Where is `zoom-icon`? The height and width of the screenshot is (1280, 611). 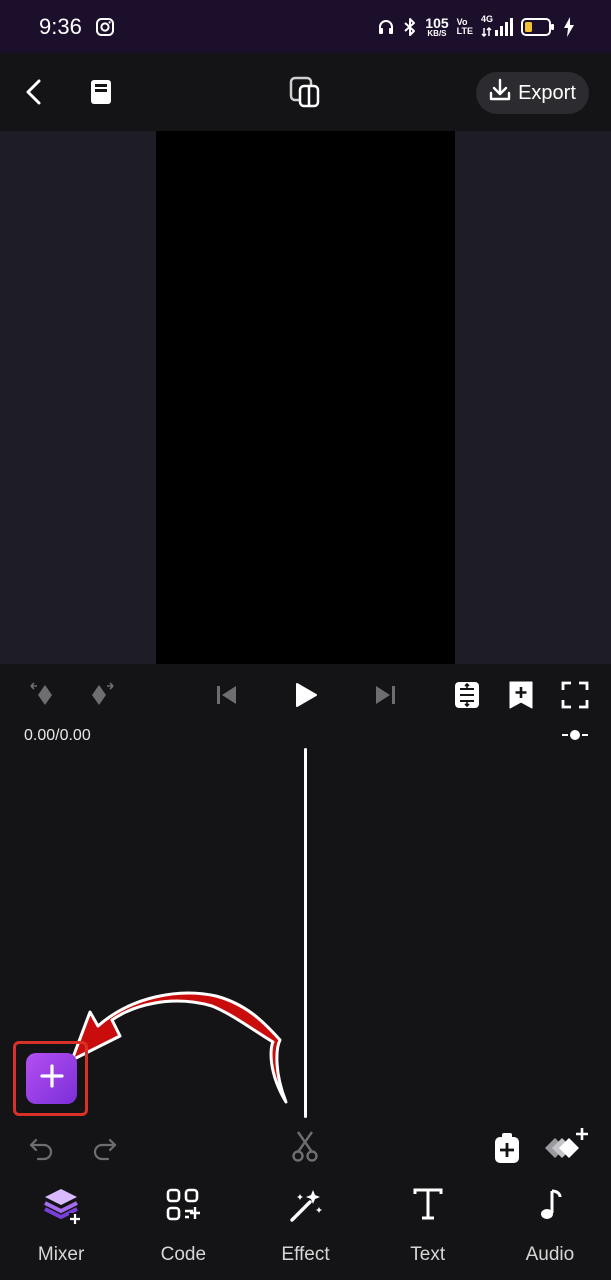
zoom-icon is located at coordinates (575, 735).